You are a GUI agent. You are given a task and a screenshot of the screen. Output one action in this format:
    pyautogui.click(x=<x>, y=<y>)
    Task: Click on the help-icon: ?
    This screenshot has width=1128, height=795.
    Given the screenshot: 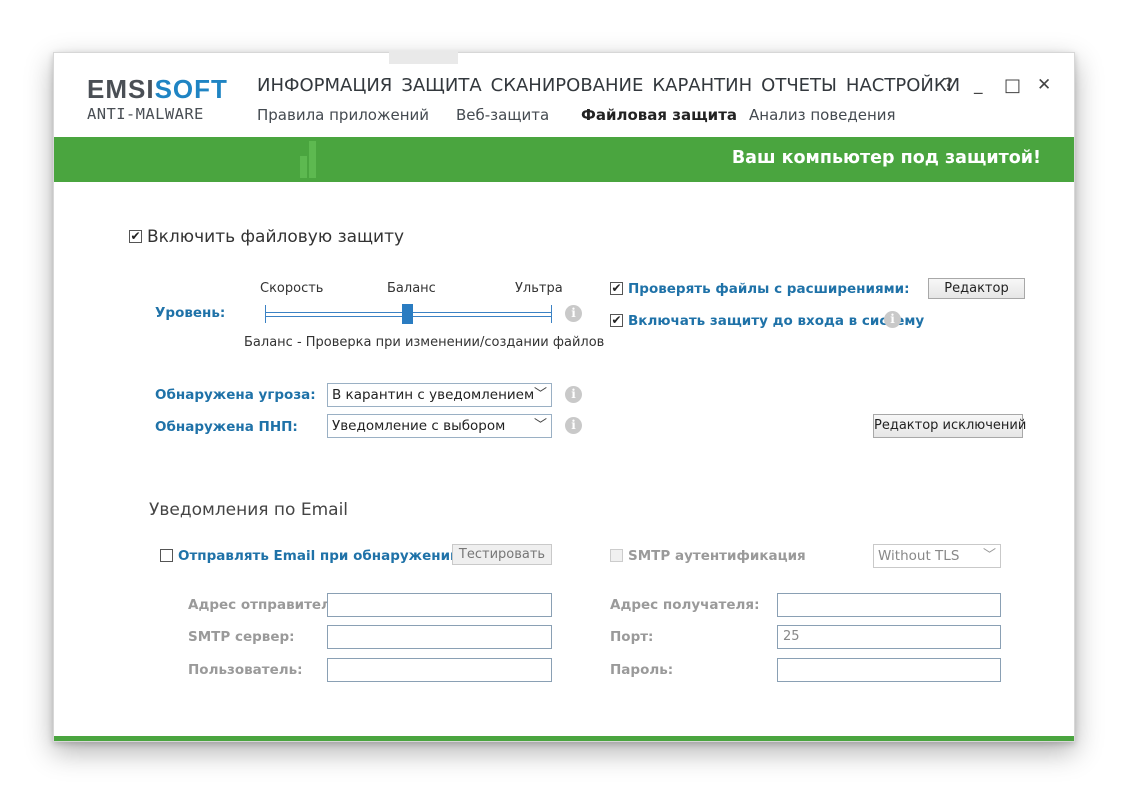 What is the action you would take?
    pyautogui.click(x=948, y=85)
    